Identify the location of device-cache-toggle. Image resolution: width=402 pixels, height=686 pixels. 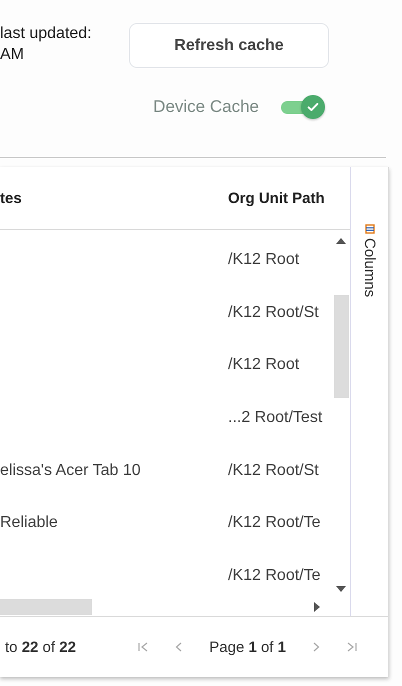
(303, 107).